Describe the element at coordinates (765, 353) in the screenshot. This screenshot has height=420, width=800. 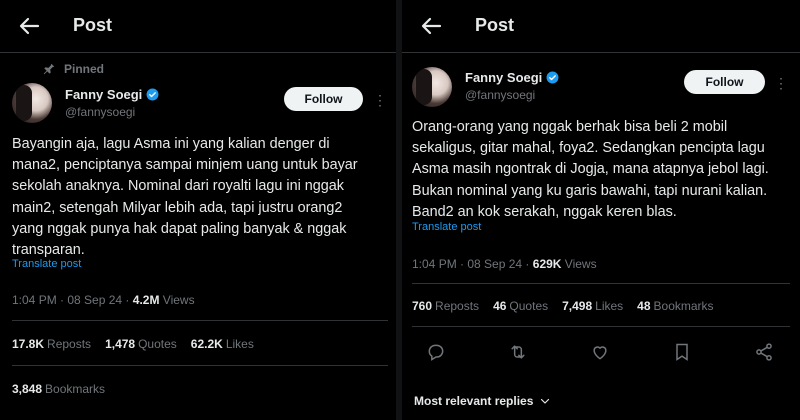
I see `share-icon` at that location.